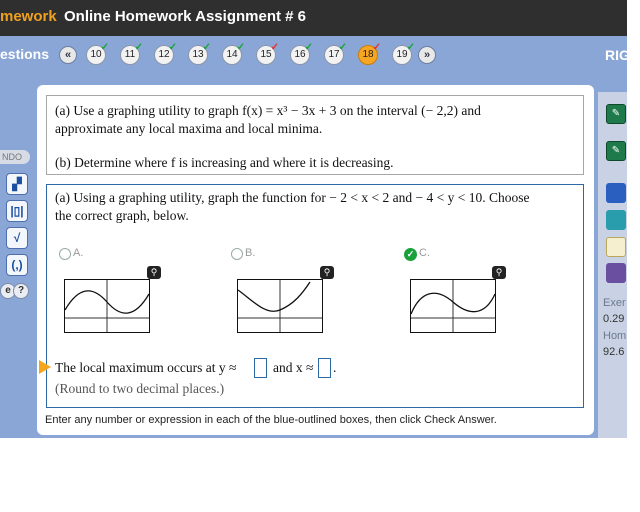 The height and width of the screenshot is (512, 640). Describe the element at coordinates (616, 247) in the screenshot. I see `message-icon` at that location.